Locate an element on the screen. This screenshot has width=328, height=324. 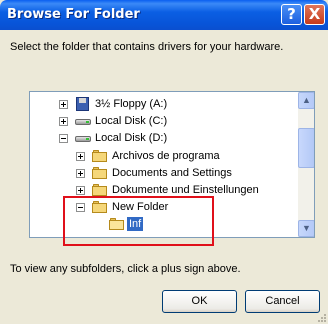
collapse-icon is located at coordinates (63, 138).